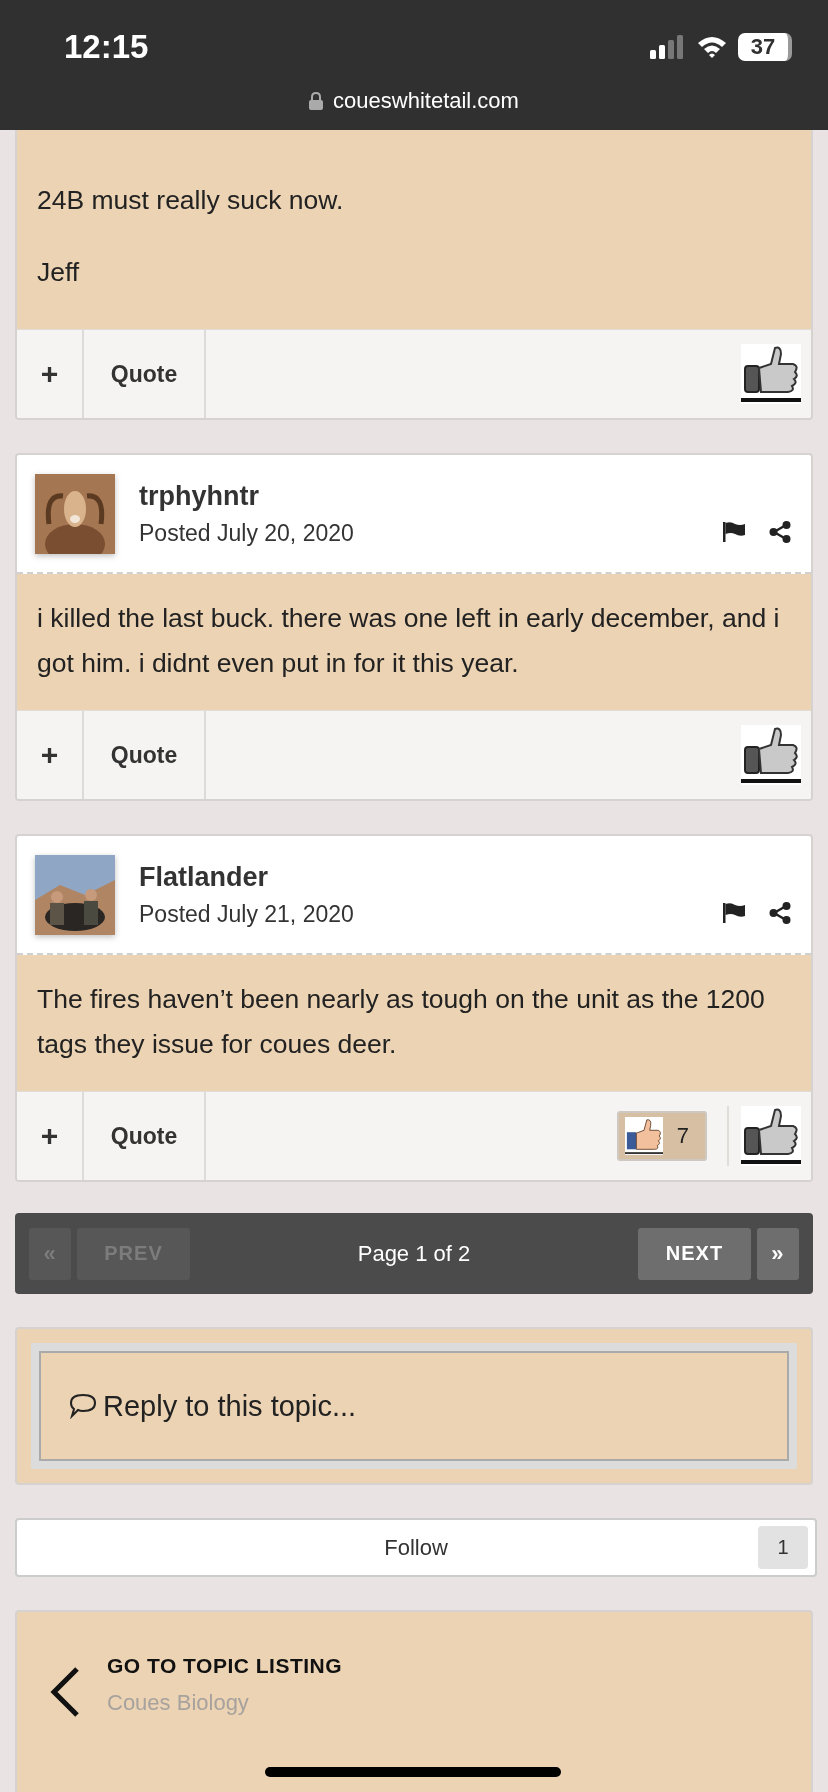  I want to click on author-name: Flatlander, so click(419, 877).